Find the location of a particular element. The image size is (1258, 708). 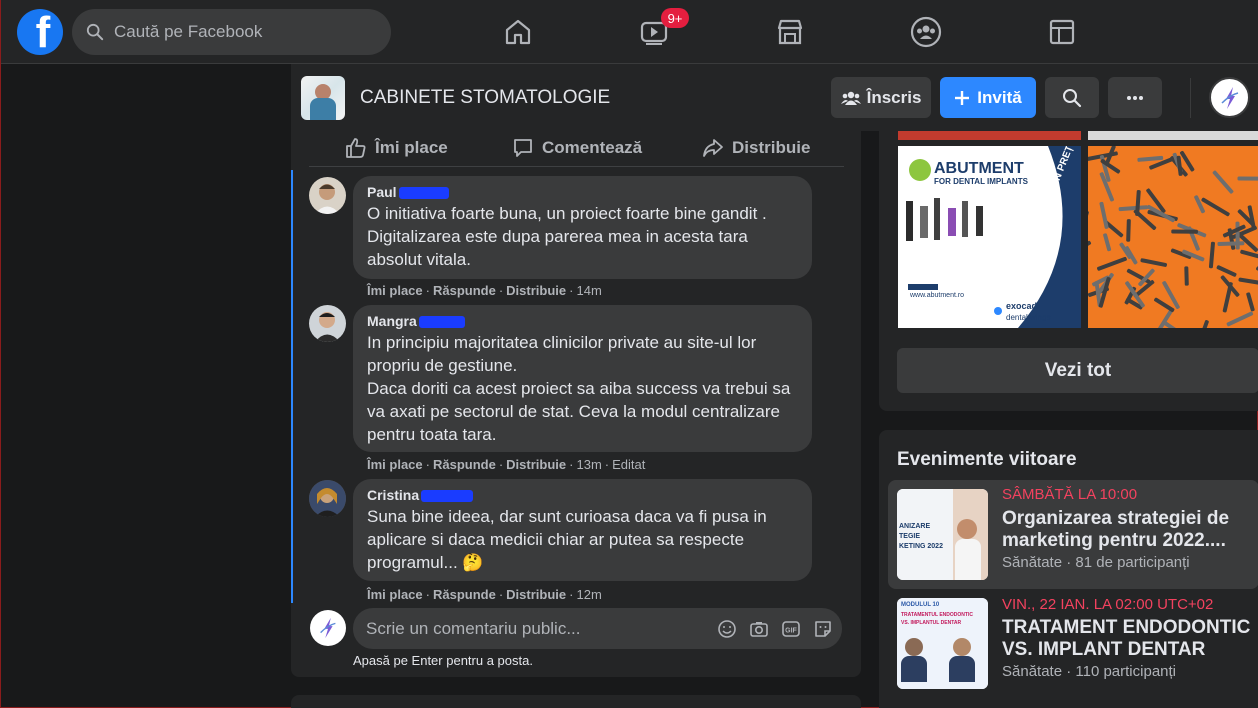

event-subtitle: Sănătate · 110 participanți is located at coordinates (1089, 671).